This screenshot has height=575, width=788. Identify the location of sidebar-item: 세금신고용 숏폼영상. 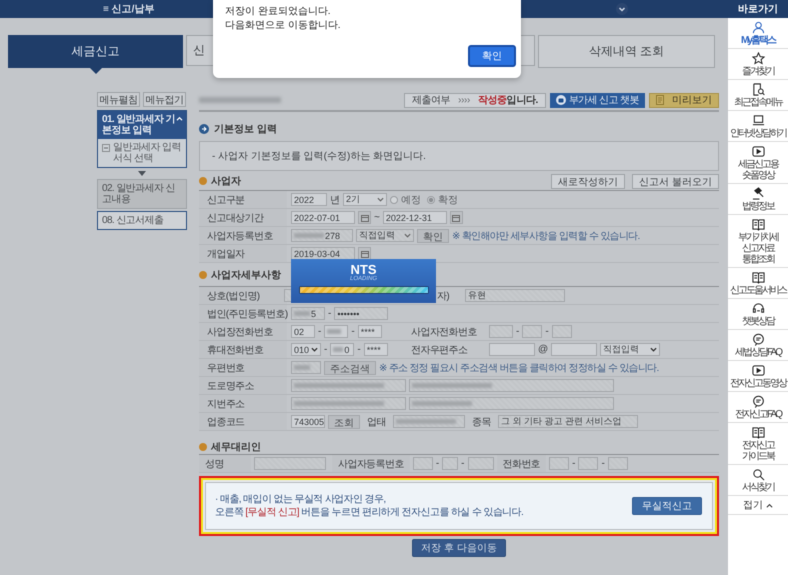
(758, 163).